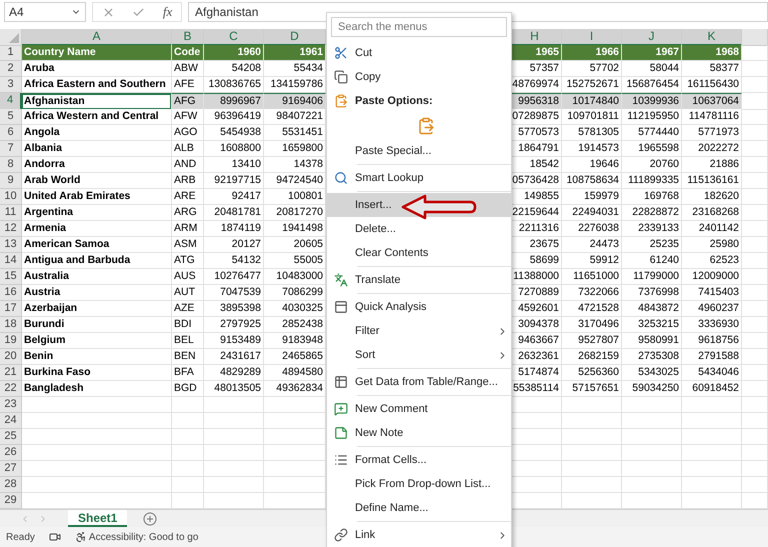 The height and width of the screenshot is (547, 768). Describe the element at coordinates (419, 355) in the screenshot. I see `menu-item: Sort` at that location.